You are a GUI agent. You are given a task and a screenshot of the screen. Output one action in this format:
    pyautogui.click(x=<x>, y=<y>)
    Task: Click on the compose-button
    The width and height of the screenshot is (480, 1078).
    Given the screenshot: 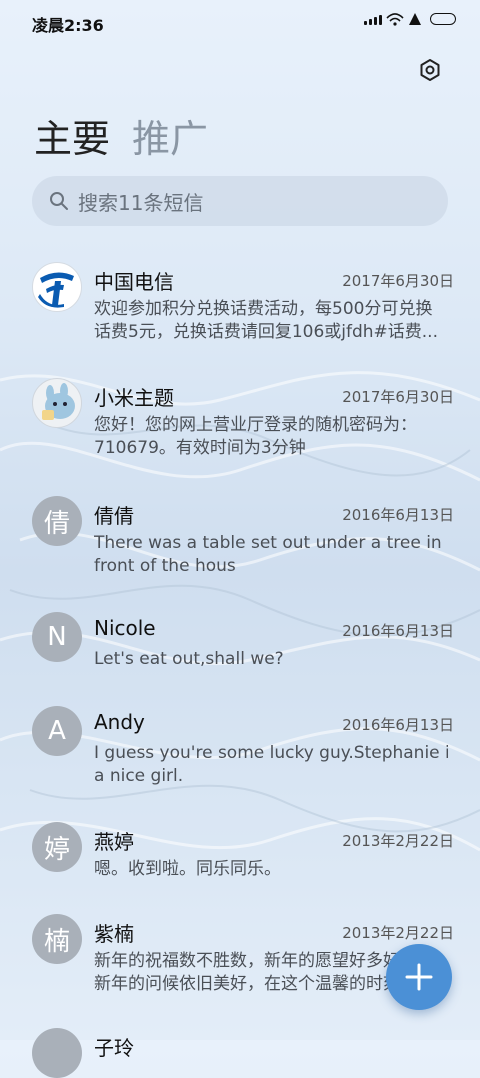 What is the action you would take?
    pyautogui.click(x=419, y=977)
    